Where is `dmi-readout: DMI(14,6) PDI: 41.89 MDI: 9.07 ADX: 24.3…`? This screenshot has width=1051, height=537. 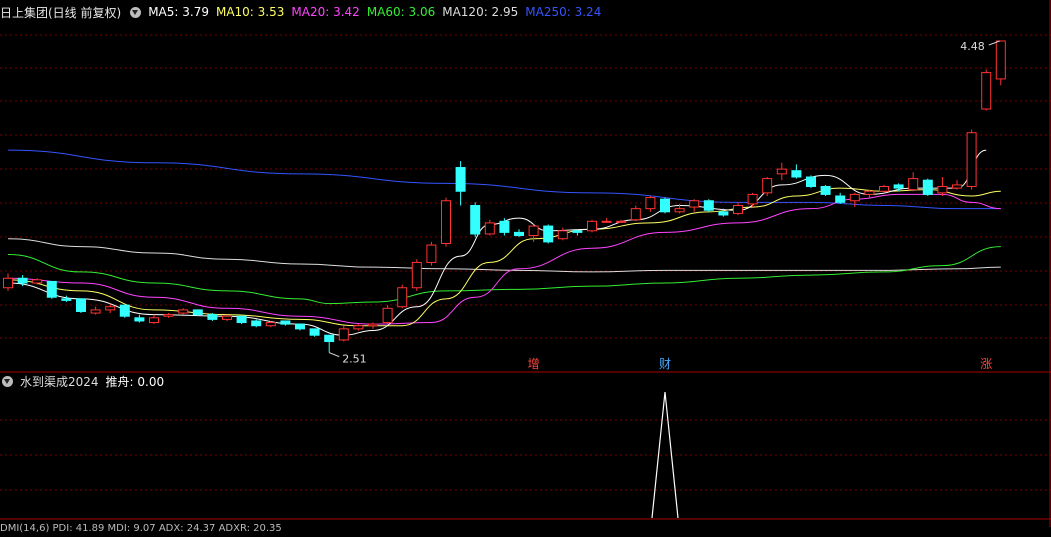 dmi-readout: DMI(14,6) PDI: 41.89 MDI: 9.07 ADX: 24.3… is located at coordinates (141, 528).